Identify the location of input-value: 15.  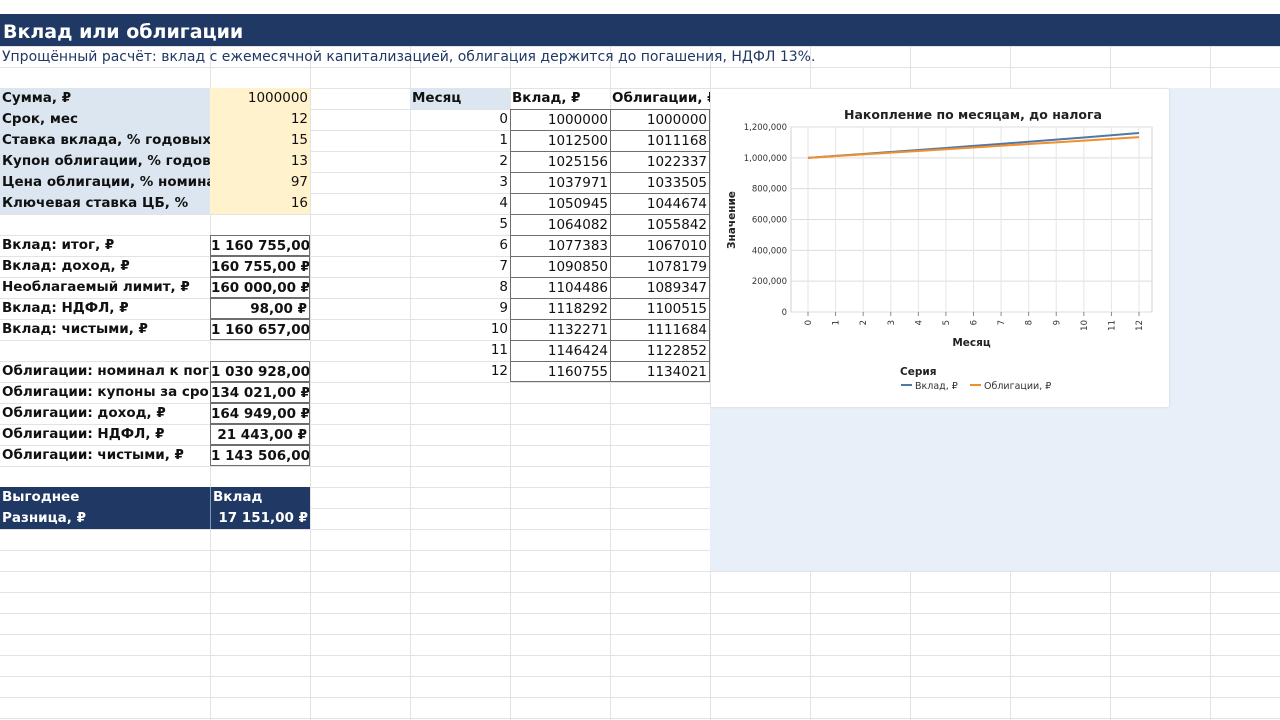
(260, 140).